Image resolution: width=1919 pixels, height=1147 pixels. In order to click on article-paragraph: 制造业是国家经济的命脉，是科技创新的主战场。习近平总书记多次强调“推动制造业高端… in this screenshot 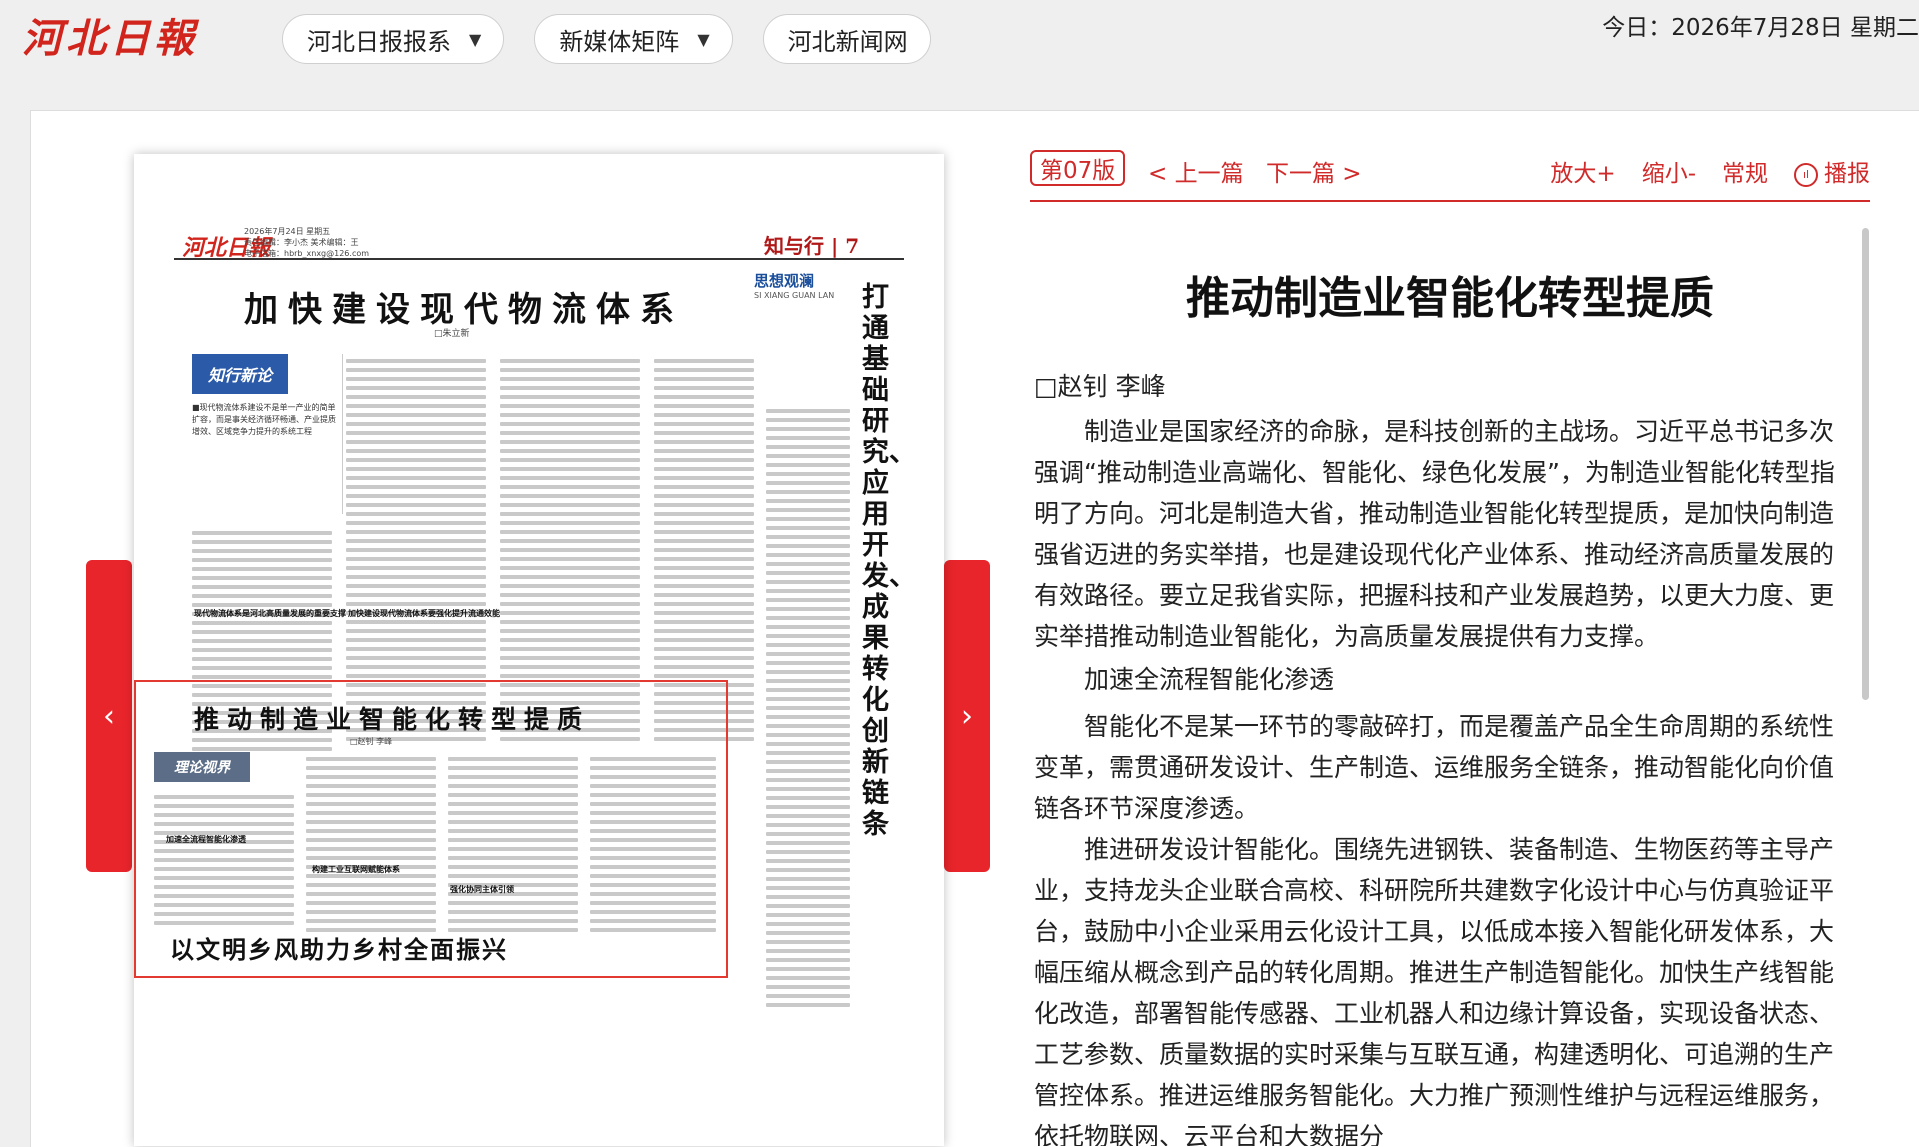, I will do `click(1434, 534)`.